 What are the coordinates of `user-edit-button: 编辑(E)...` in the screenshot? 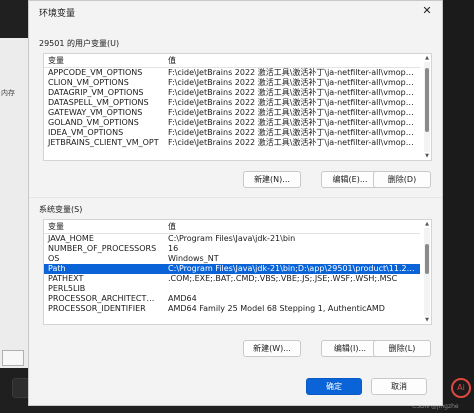 It's located at (350, 179).